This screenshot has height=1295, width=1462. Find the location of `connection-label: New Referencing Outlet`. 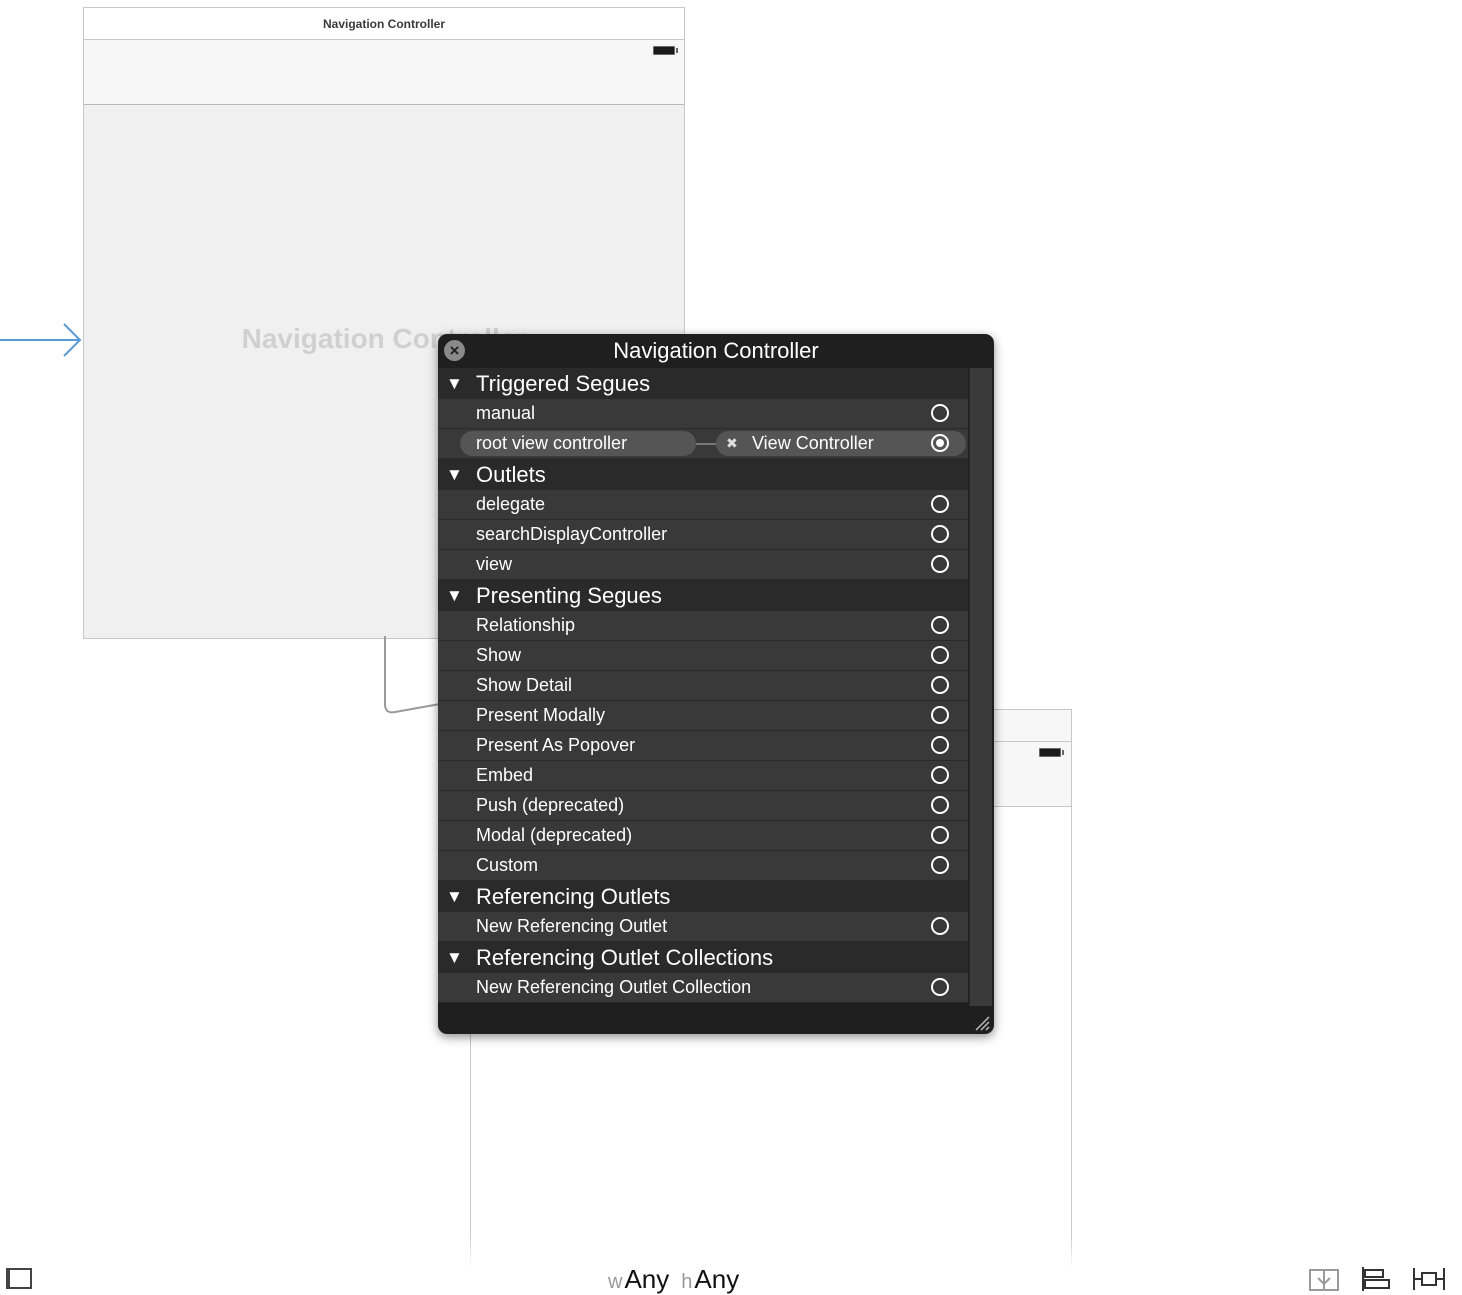

connection-label: New Referencing Outlet is located at coordinates (572, 926).